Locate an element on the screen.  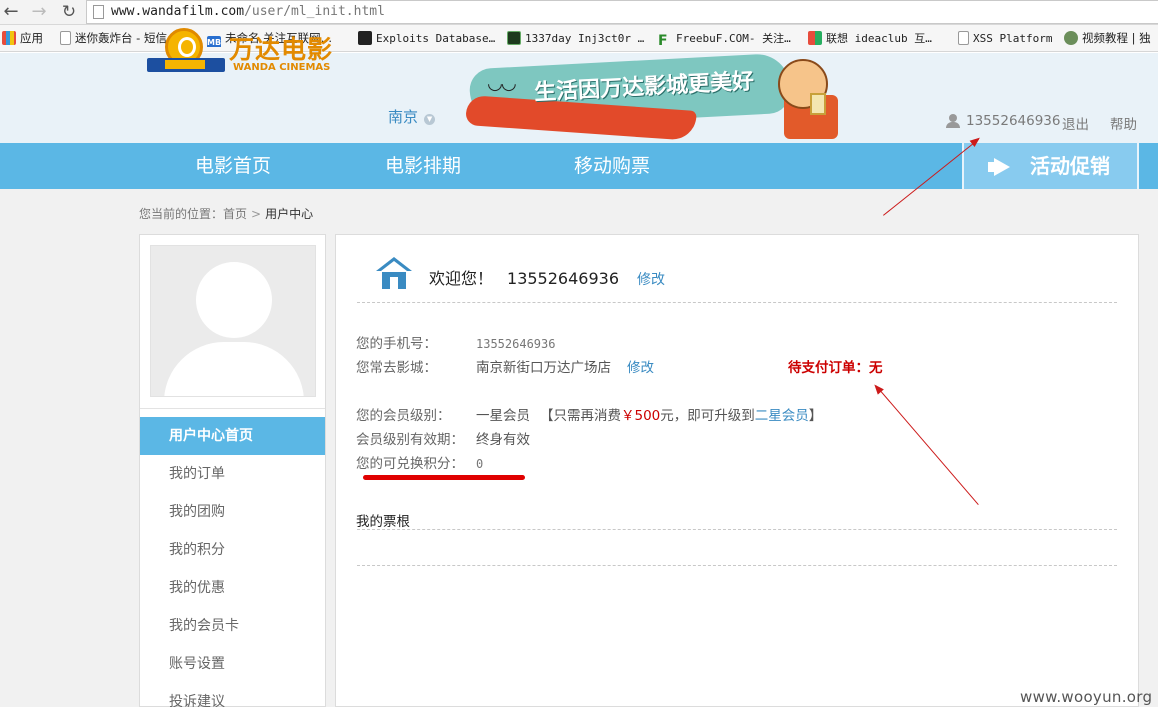
lenovo-icon is located at coordinates (815, 38).